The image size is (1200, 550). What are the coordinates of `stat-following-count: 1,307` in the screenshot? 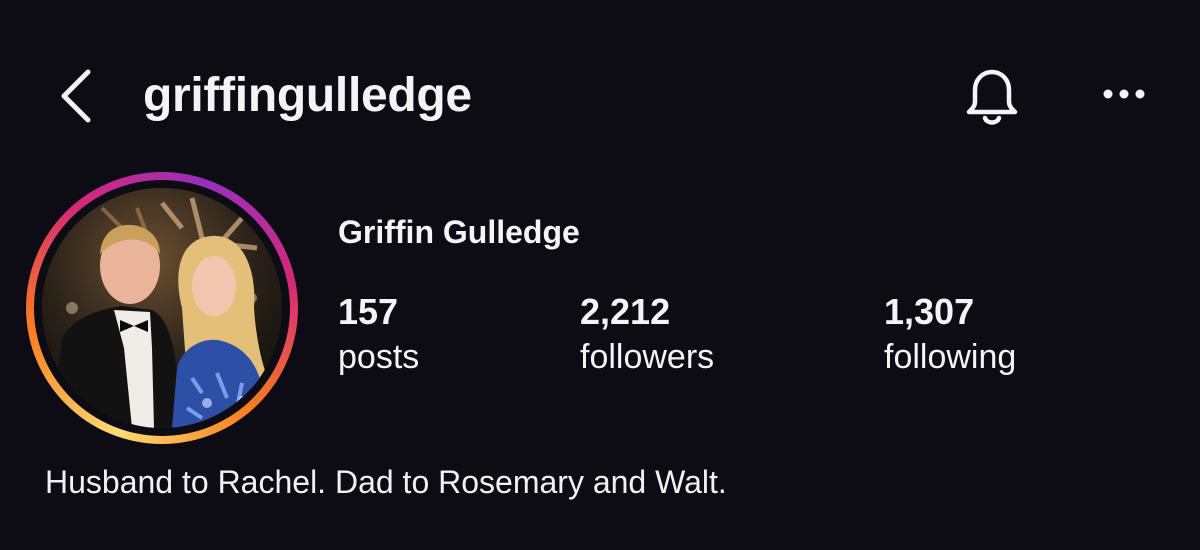 It's located at (929, 311).